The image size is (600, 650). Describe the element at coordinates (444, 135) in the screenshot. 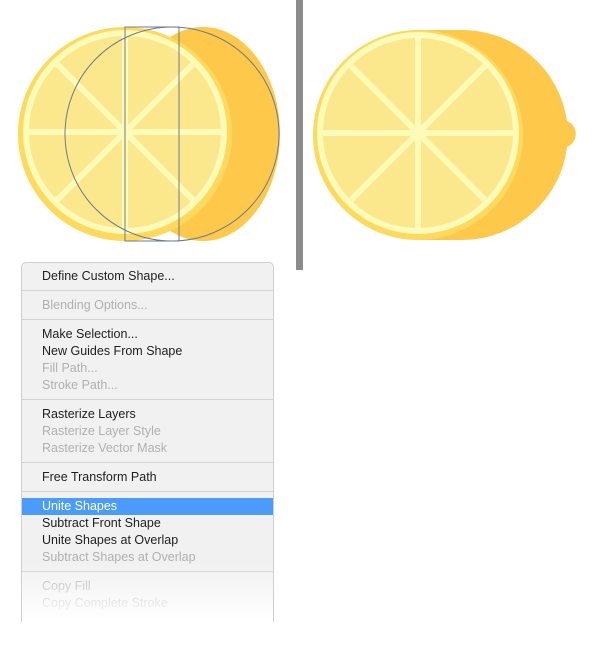

I see `lemon-right-composition` at that location.